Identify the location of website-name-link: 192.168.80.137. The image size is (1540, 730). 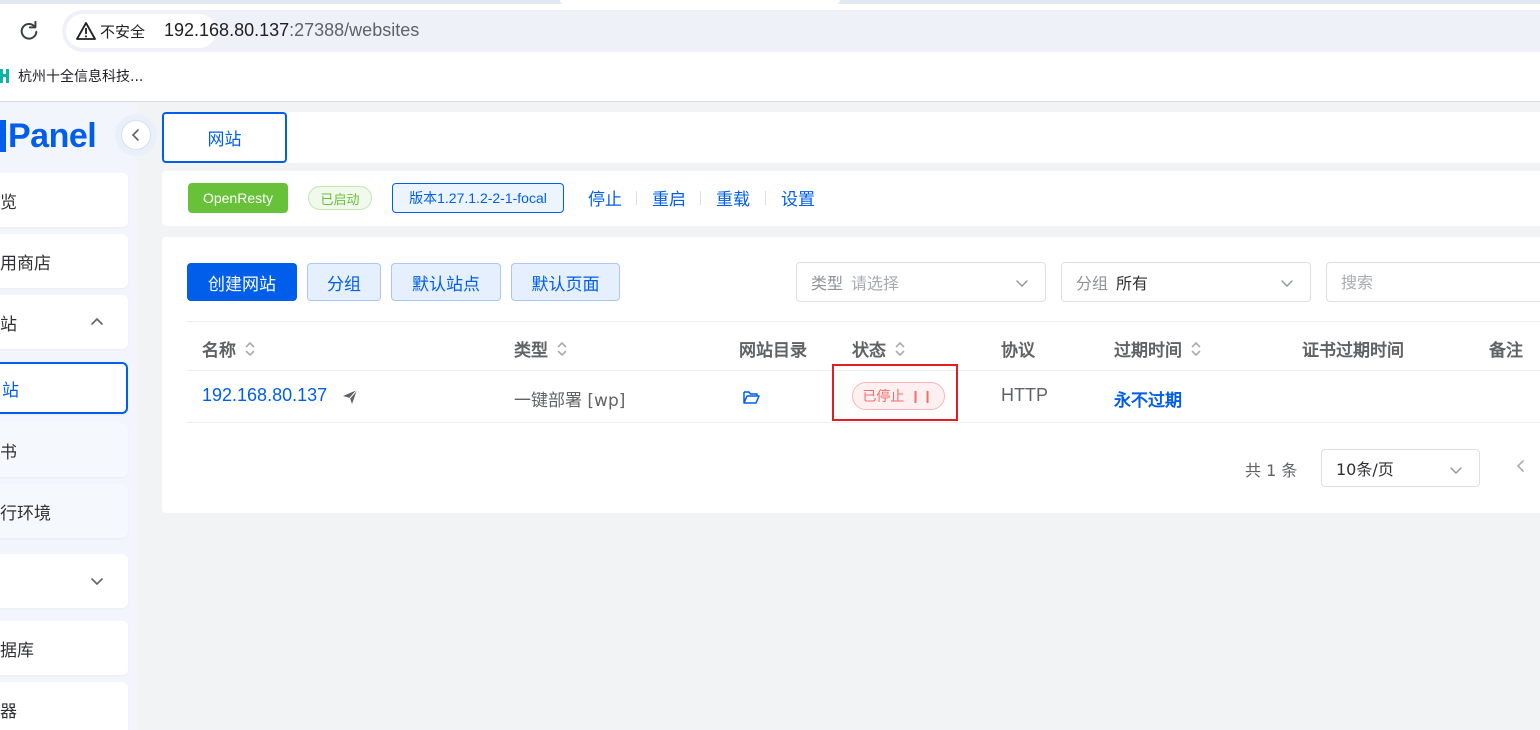
(264, 395).